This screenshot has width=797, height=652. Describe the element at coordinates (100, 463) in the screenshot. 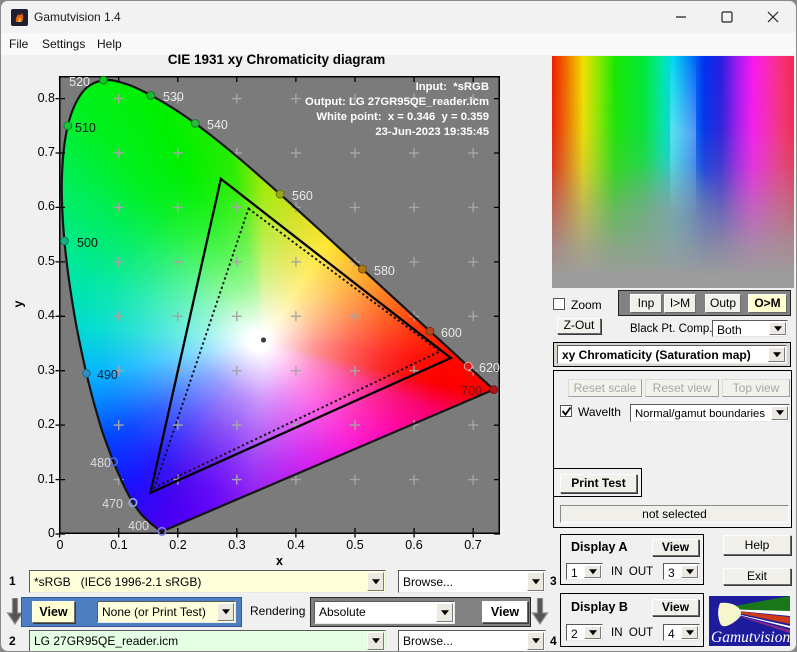

I see `svg-text: 480` at that location.